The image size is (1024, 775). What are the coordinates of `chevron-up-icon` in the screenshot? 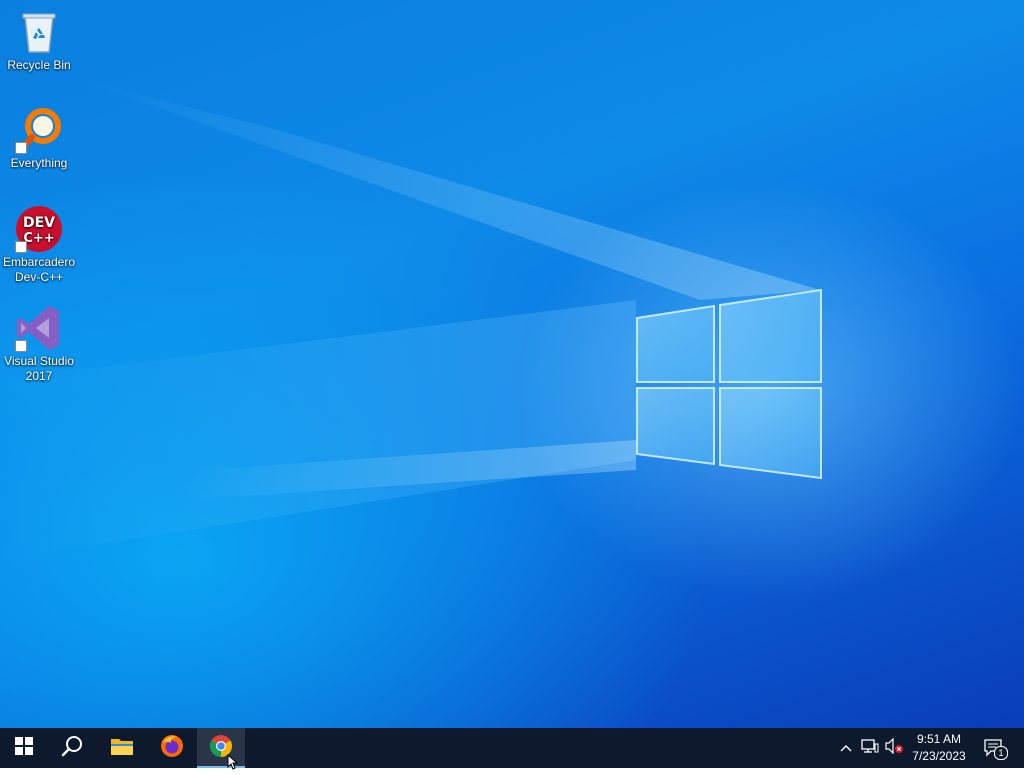 It's located at (846, 748).